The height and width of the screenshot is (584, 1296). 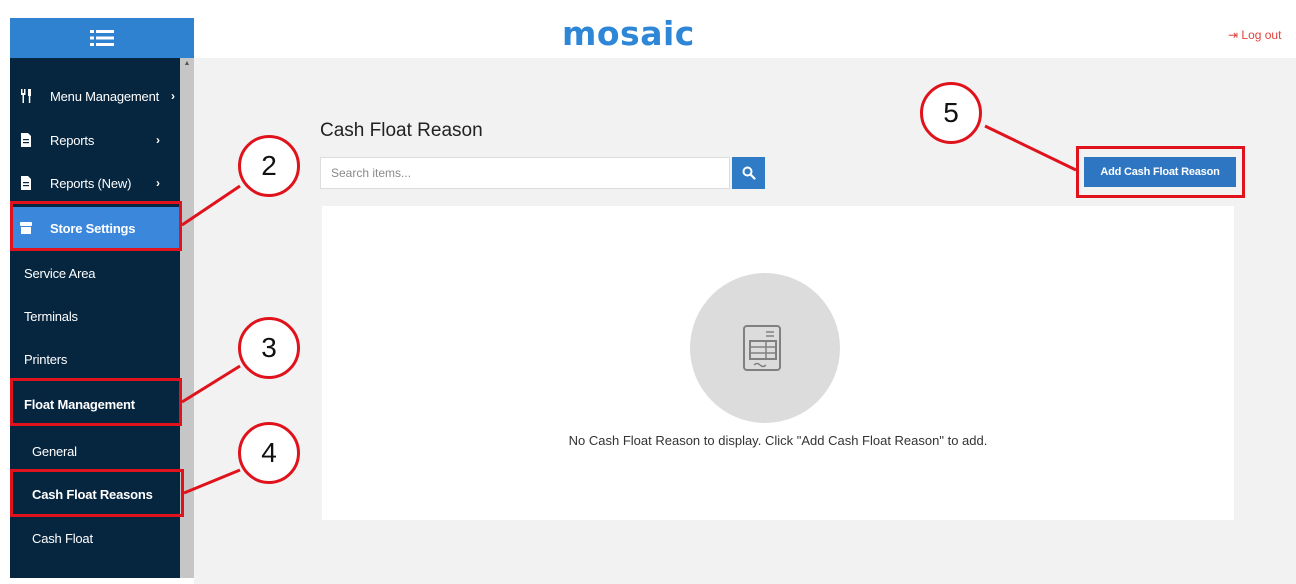 What do you see at coordinates (269, 348) in the screenshot?
I see `callout-3: 3` at bounding box center [269, 348].